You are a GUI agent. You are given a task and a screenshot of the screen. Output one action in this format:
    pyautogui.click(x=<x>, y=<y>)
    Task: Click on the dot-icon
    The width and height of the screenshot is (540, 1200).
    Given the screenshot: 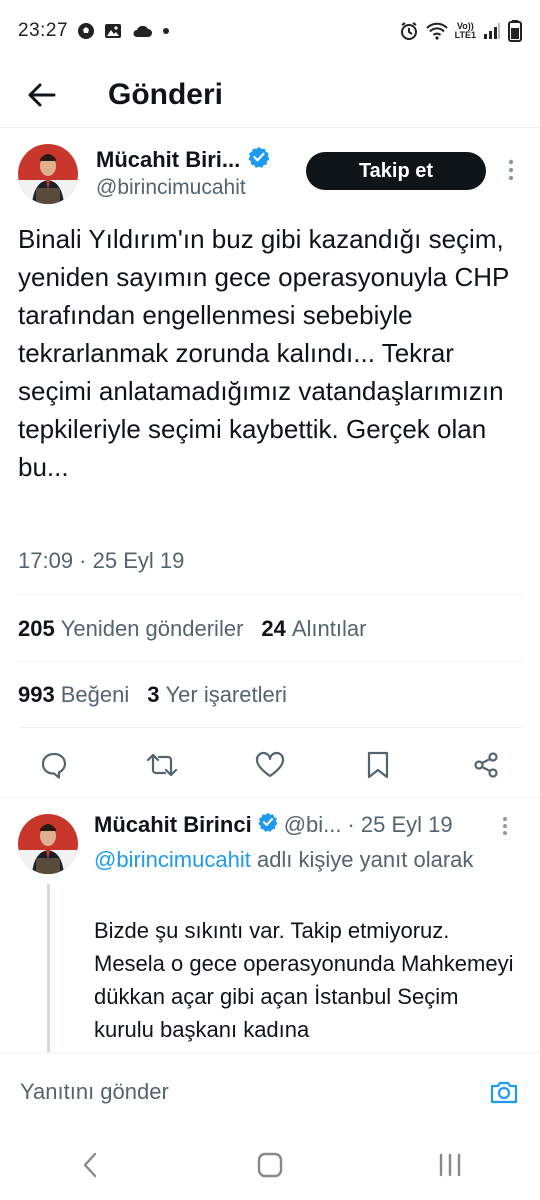 What is the action you would take?
    pyautogui.click(x=166, y=31)
    